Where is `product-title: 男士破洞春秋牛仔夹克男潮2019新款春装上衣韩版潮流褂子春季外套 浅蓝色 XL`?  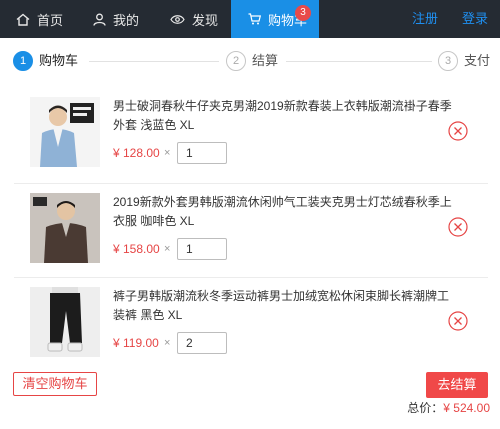 product-title: 男士破洞春秋牛仔夹克男潮2019新款春装上衣韩版潮流褂子春季外套 浅蓝色 XL is located at coordinates (283, 116).